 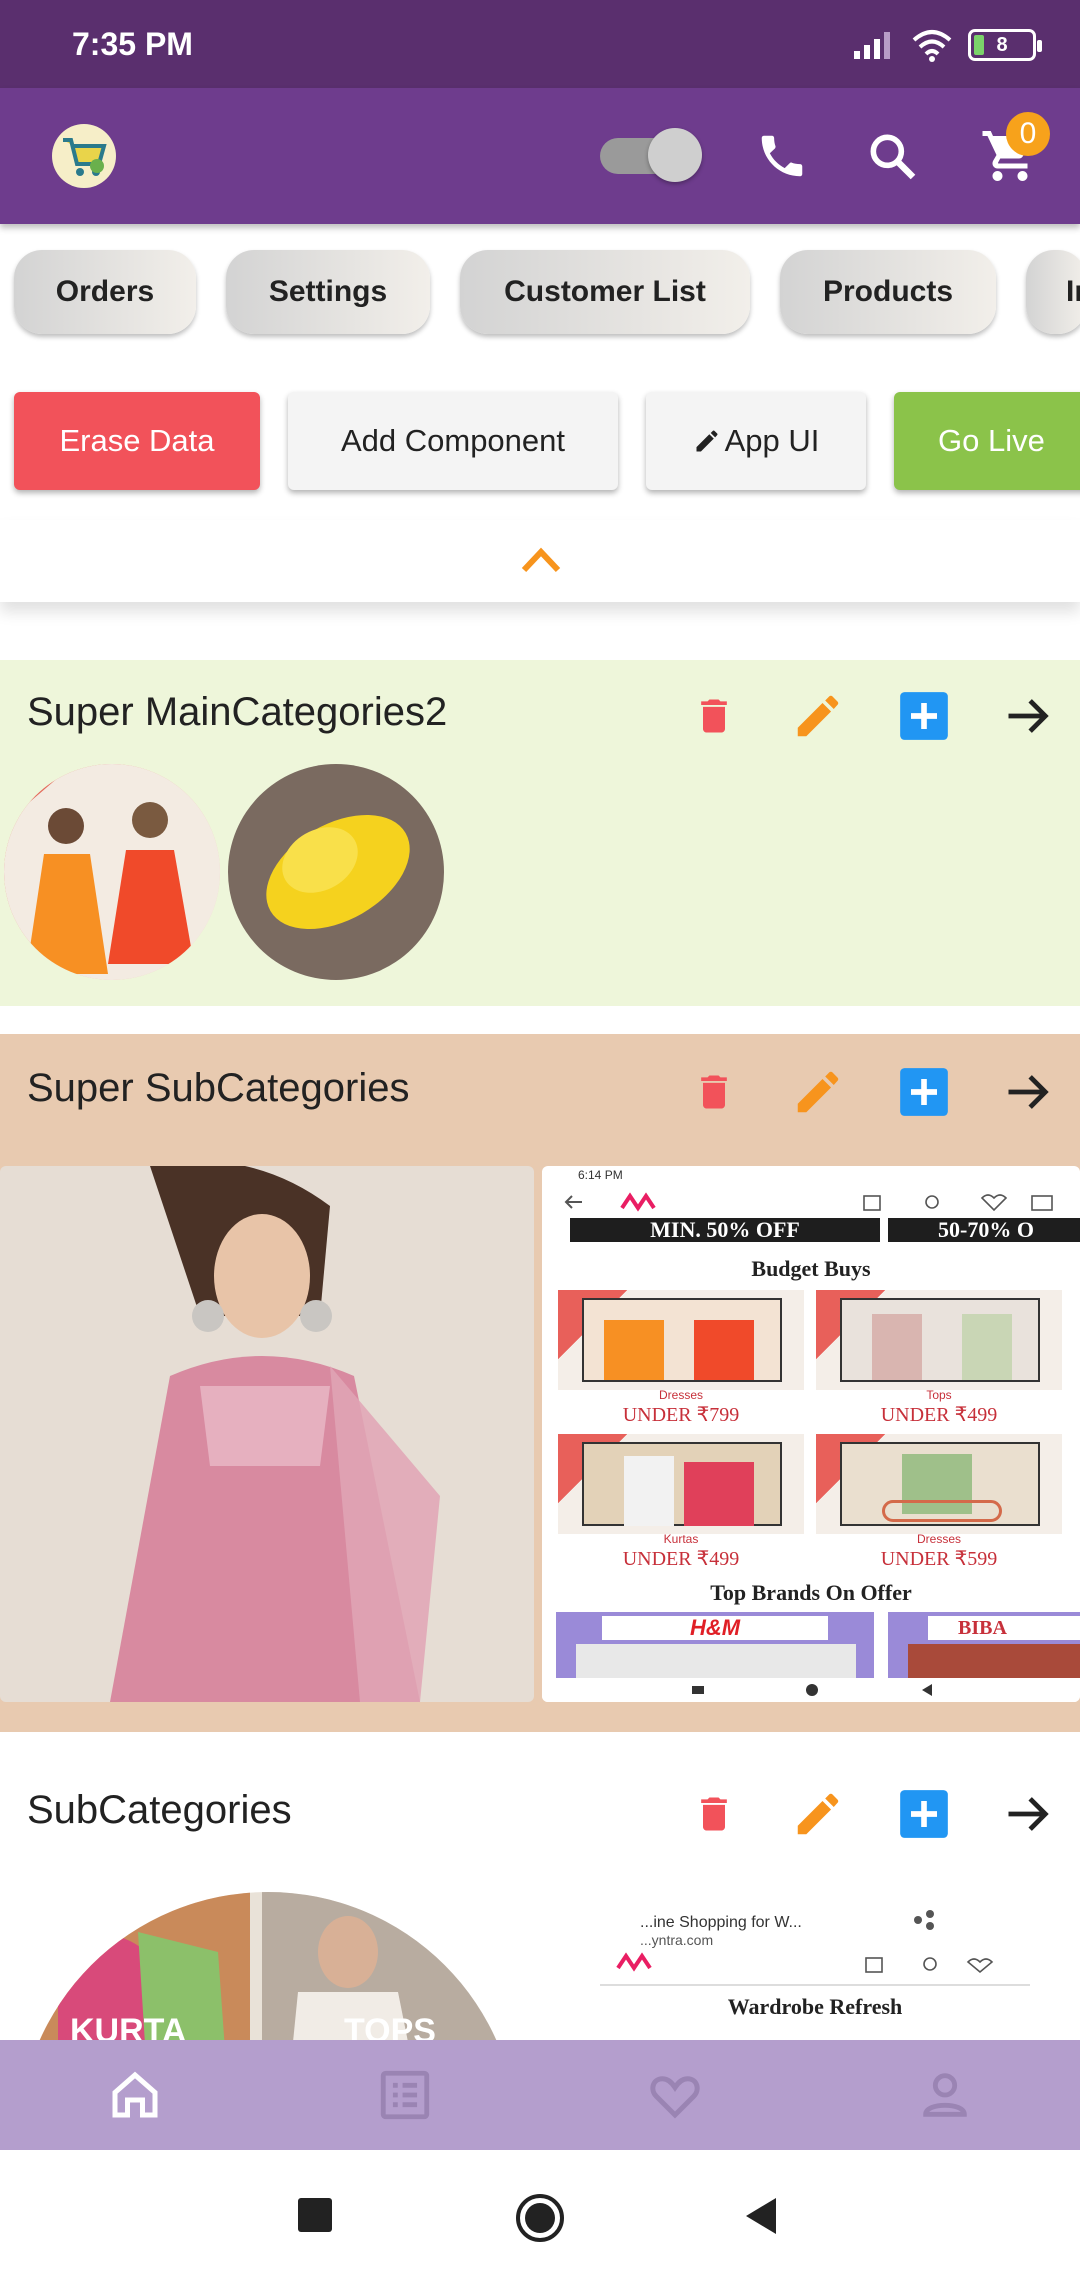 What do you see at coordinates (540, 156) in the screenshot?
I see `app-bar: 0` at bounding box center [540, 156].